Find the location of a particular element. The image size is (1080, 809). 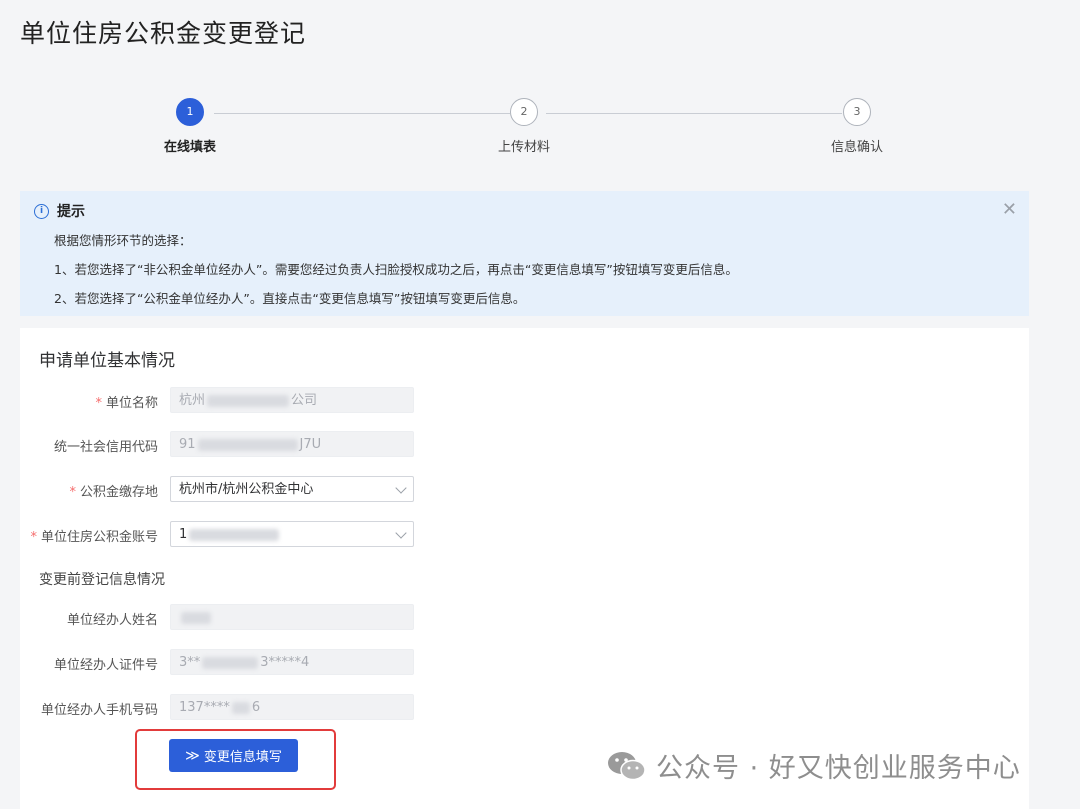

step-number: 1 is located at coordinates (190, 112).